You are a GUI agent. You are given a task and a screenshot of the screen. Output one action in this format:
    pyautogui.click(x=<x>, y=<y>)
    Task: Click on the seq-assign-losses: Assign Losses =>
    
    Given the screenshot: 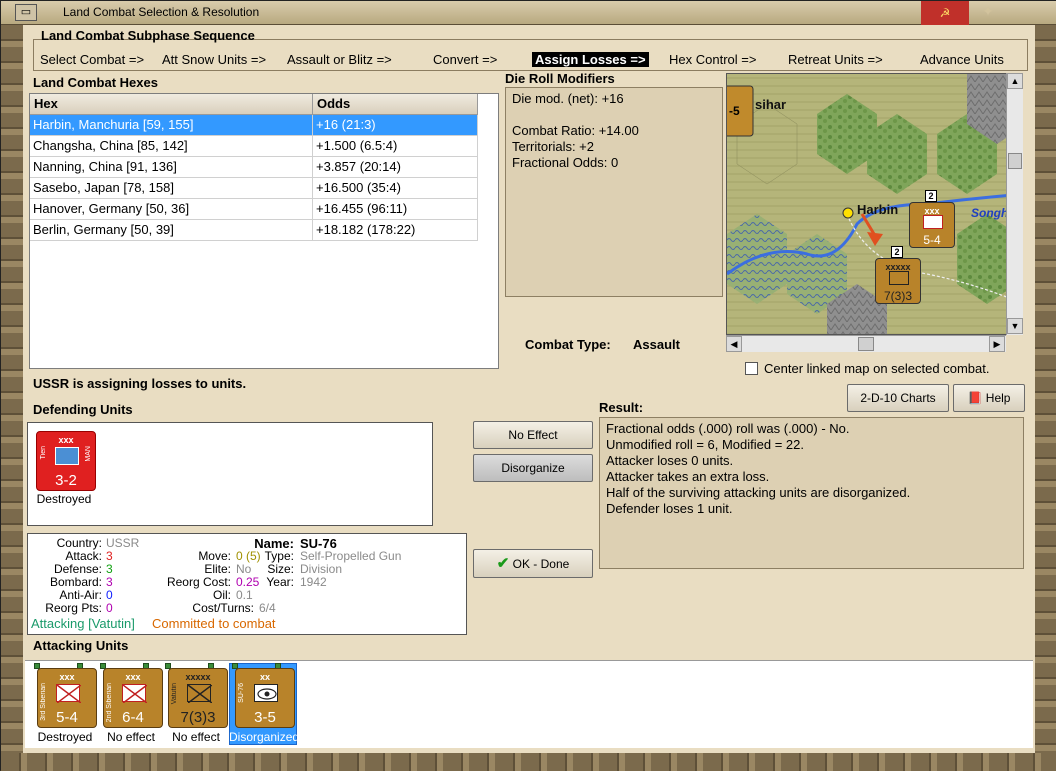 What is the action you would take?
    pyautogui.click(x=590, y=59)
    